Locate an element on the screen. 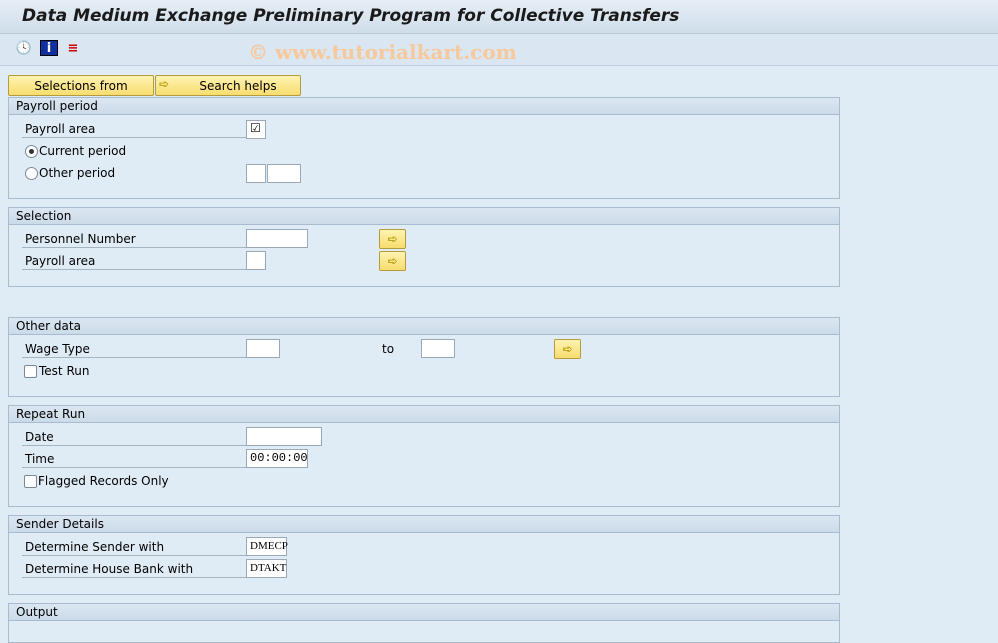  flagged-records-label: Flagged Records Only is located at coordinates (103, 481).